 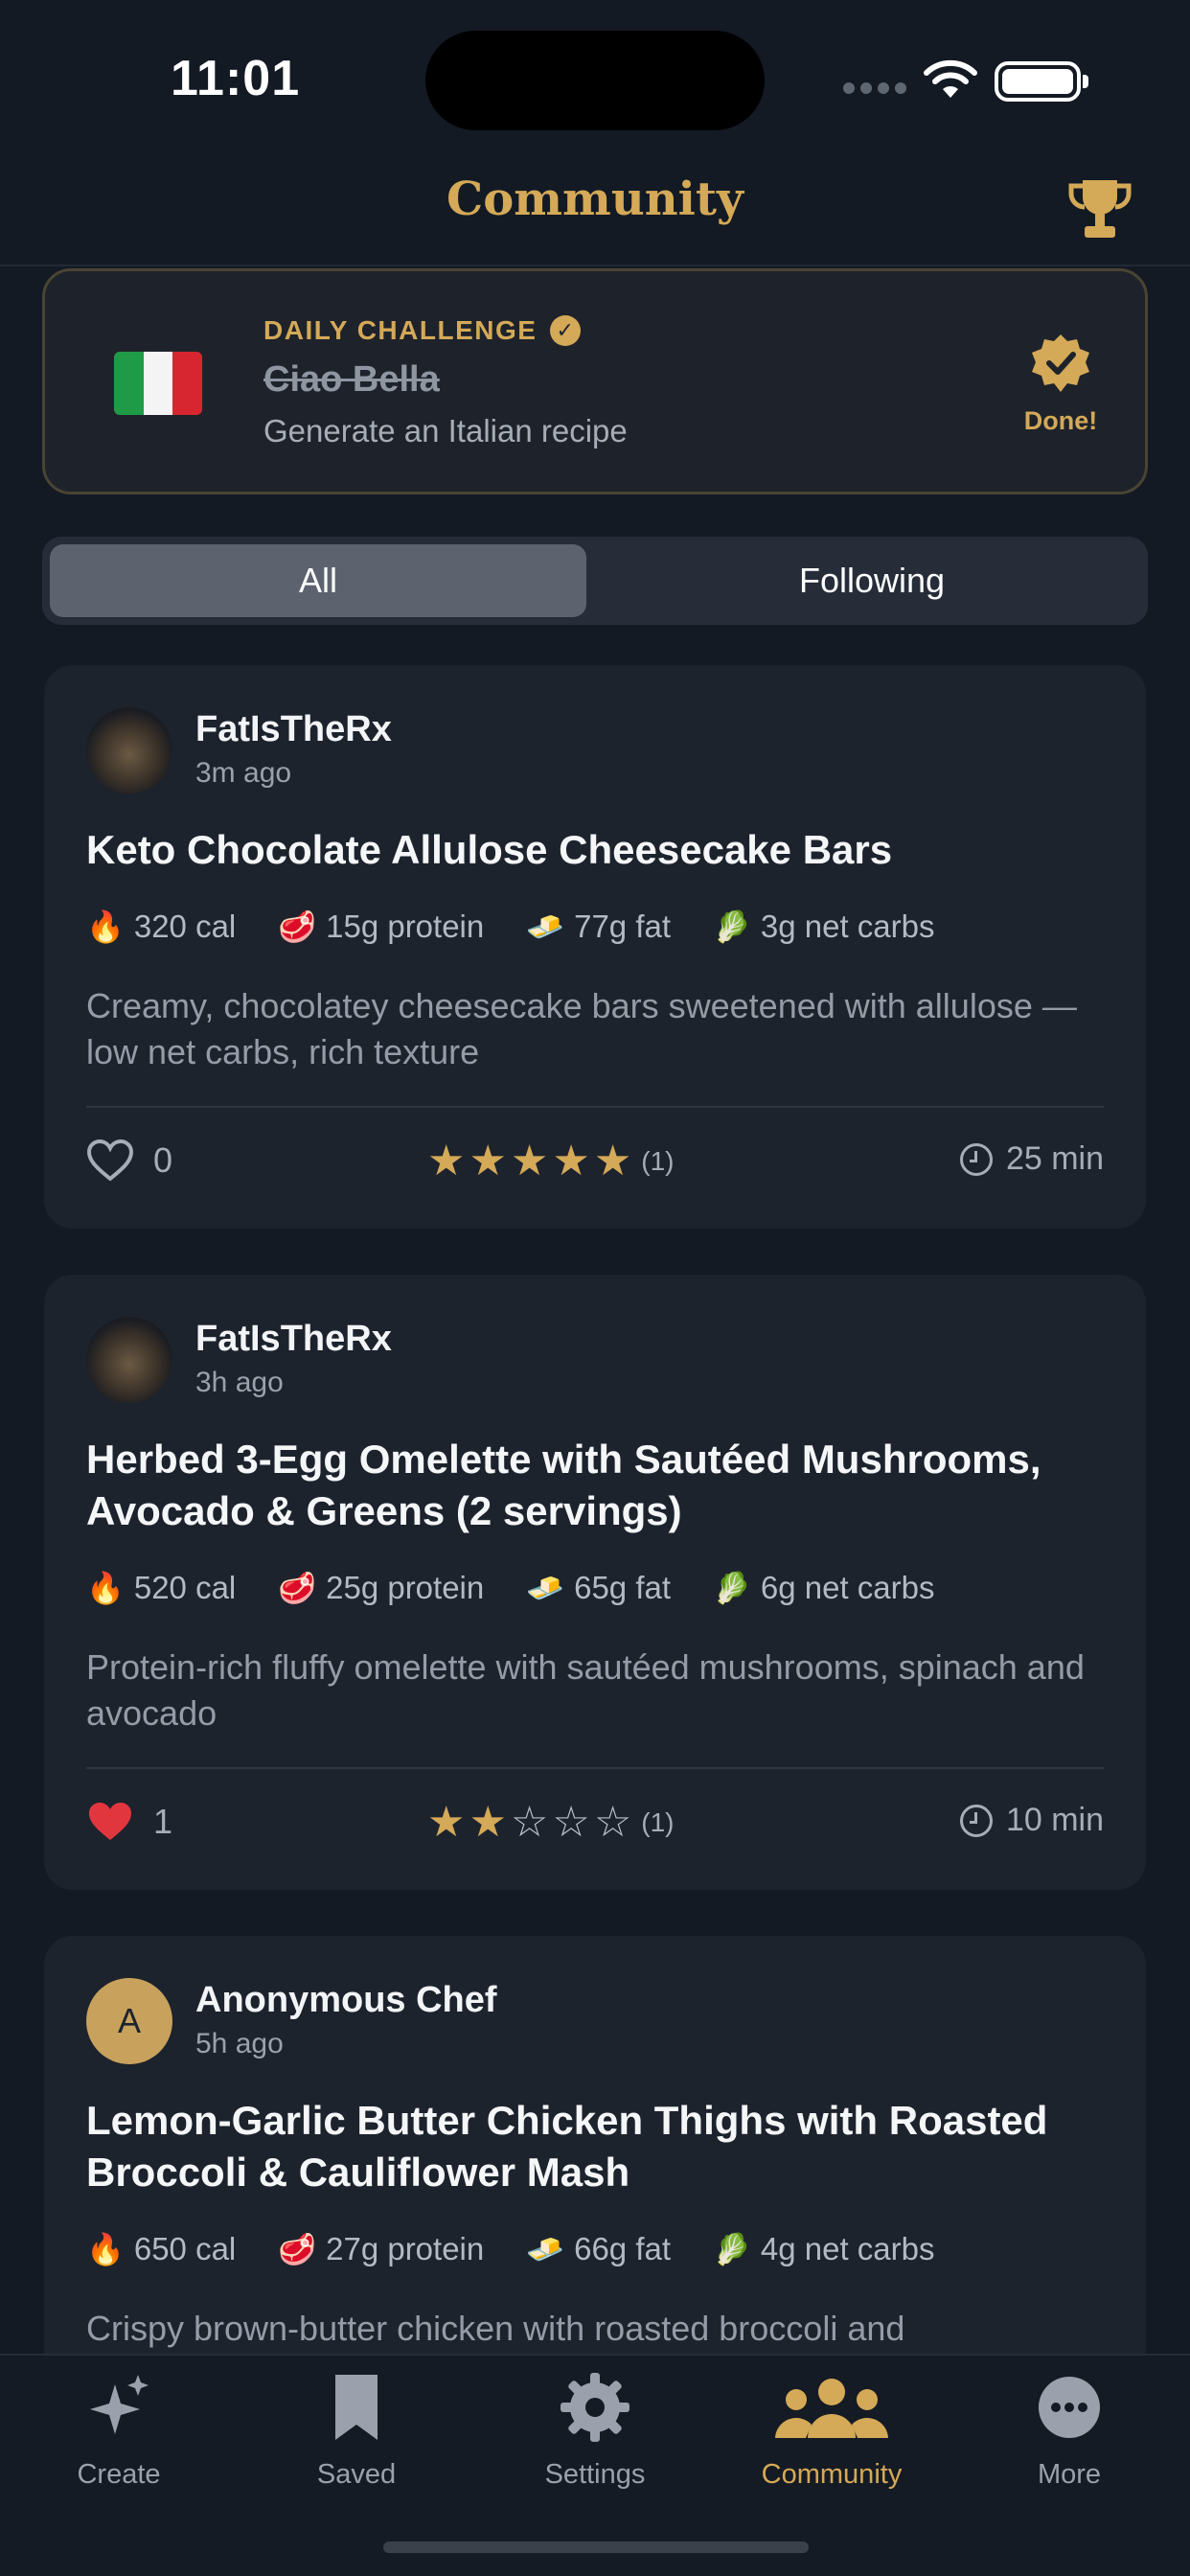 What do you see at coordinates (1041, 81) in the screenshot?
I see `battery-icon` at bounding box center [1041, 81].